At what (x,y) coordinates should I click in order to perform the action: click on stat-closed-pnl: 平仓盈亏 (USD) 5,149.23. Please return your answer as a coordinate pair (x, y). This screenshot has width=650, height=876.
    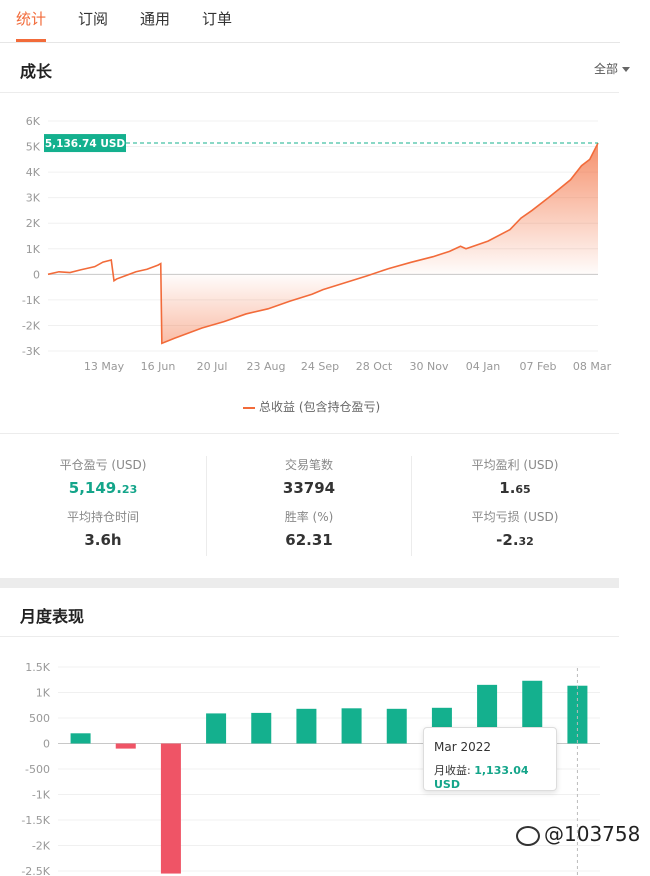
    Looking at the image, I should click on (103, 476).